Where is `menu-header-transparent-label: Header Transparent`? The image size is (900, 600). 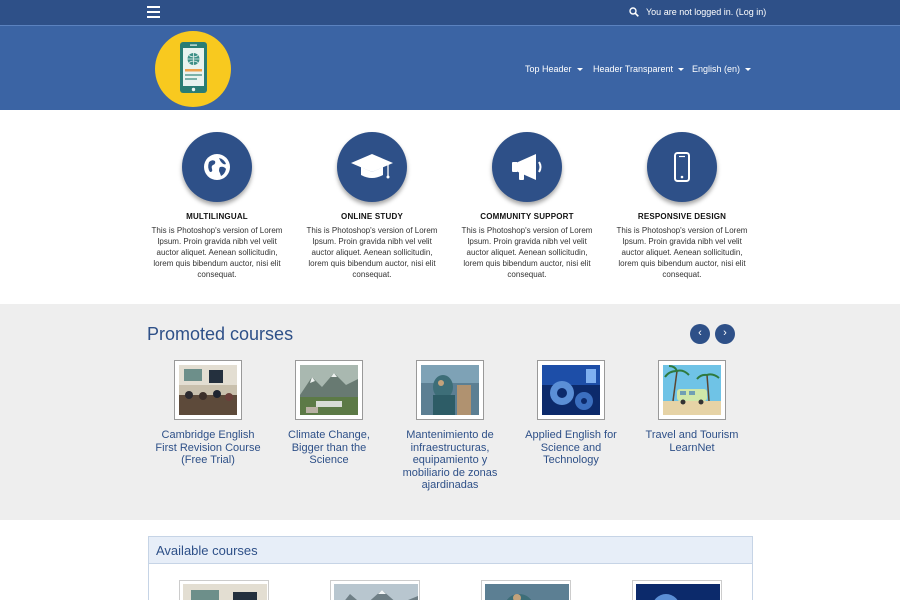
menu-header-transparent-label: Header Transparent is located at coordinates (633, 69).